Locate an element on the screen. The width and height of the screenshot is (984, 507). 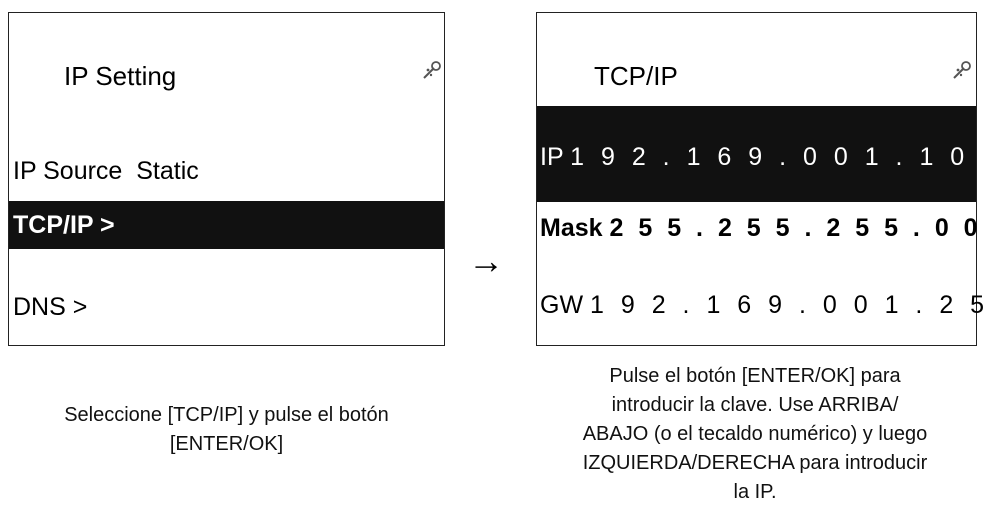
ip-source-value: Static is located at coordinates (167, 171).